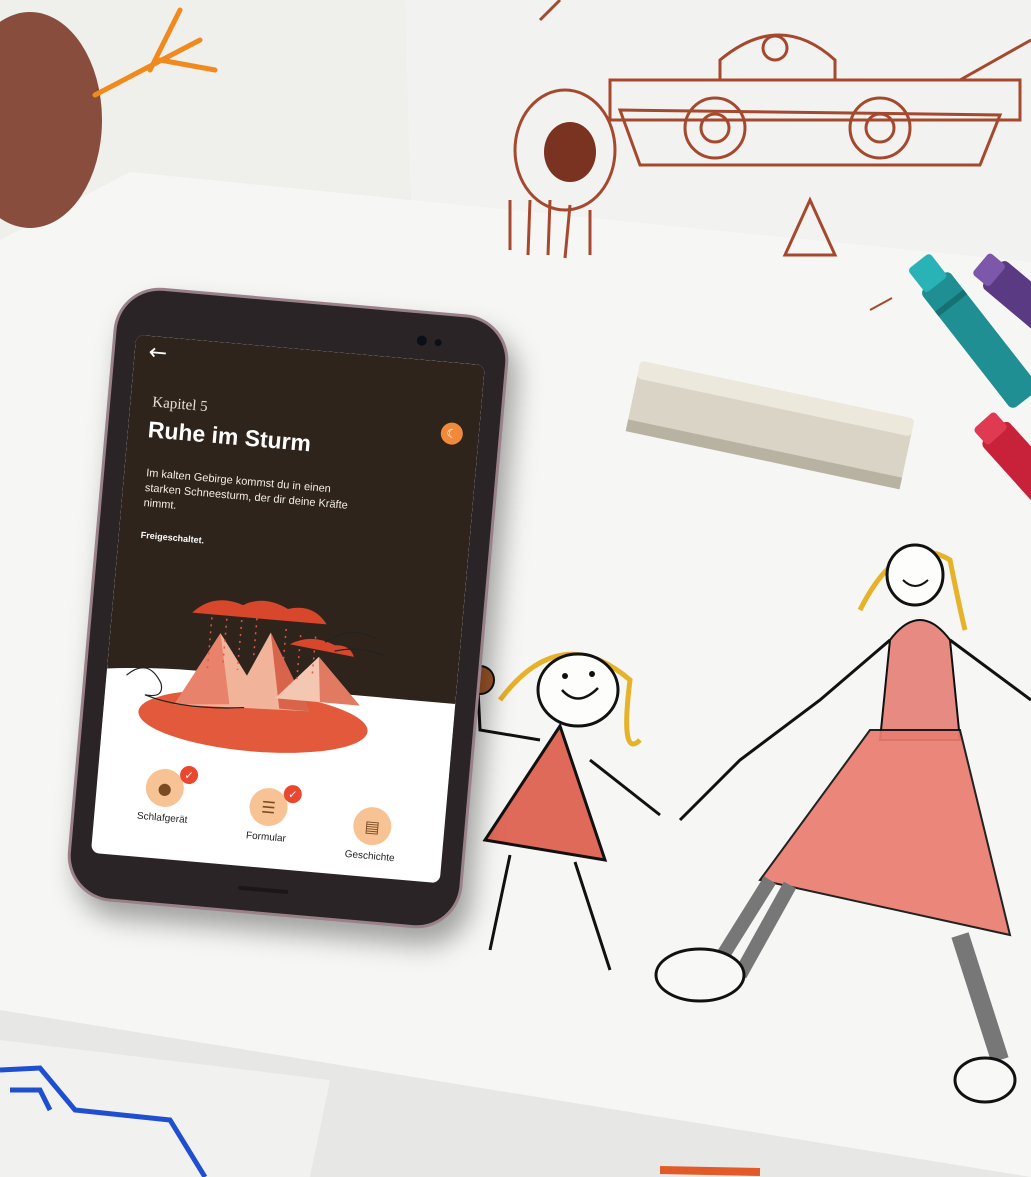 The image size is (1031, 1177). What do you see at coordinates (370, 856) in the screenshot?
I see `nav-label-geschichte: Geschichte` at bounding box center [370, 856].